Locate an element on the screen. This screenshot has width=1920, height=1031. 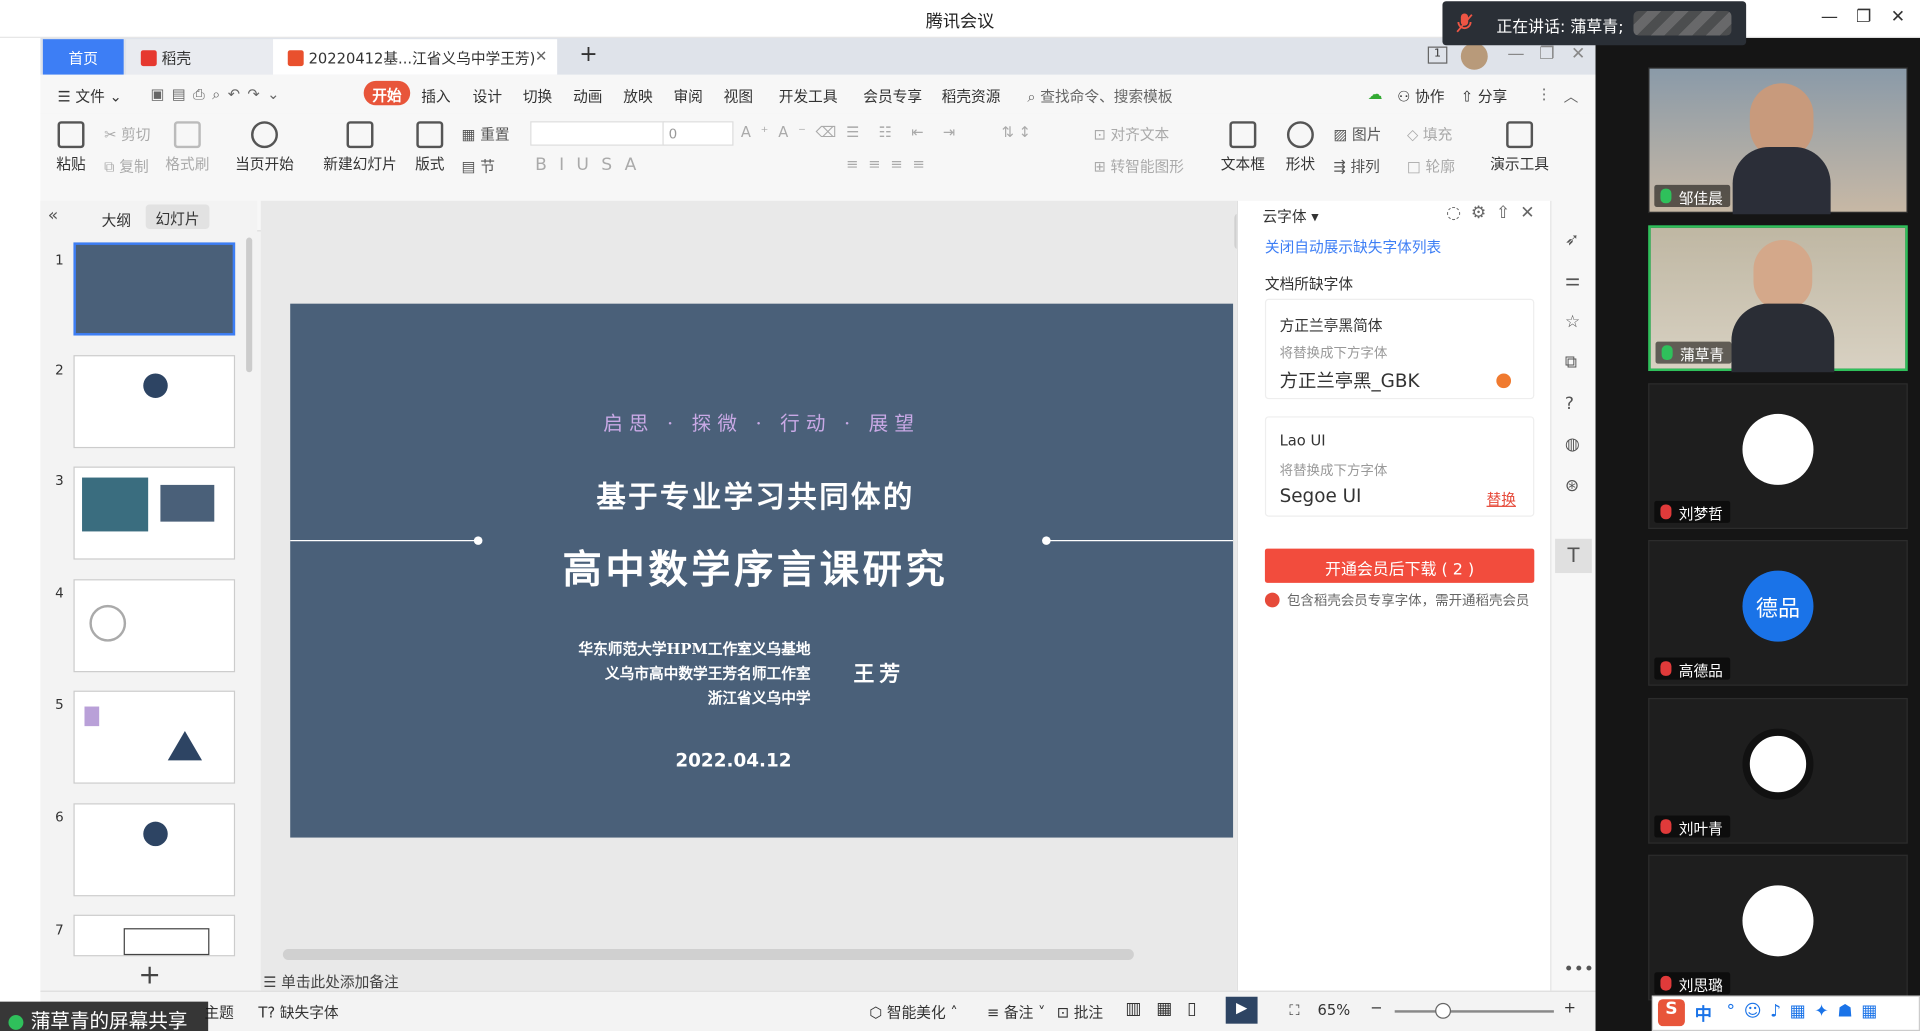
participant-tile: 刘思璐 is located at coordinates (1778, 927).